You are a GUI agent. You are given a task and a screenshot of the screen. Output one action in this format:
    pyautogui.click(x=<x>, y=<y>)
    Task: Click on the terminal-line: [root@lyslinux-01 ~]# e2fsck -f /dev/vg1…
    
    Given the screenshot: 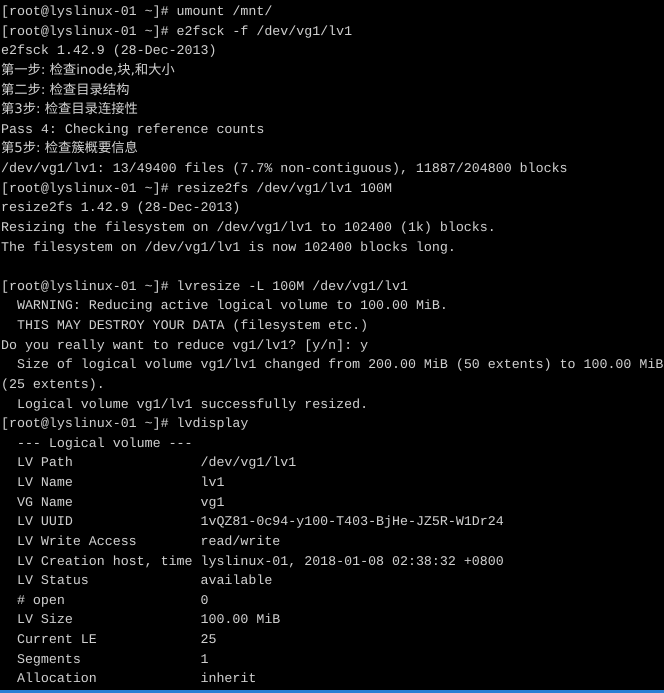 What is the action you would take?
    pyautogui.click(x=177, y=31)
    